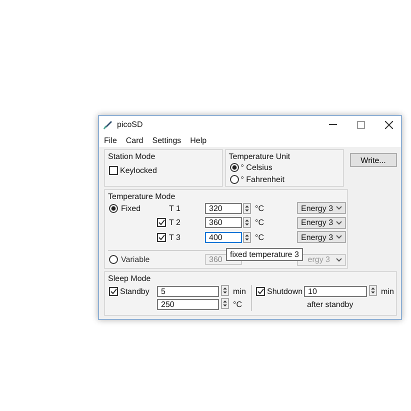 The image size is (411, 411). Describe the element at coordinates (256, 167) in the screenshot. I see `radio-label: ° Celsius` at that location.